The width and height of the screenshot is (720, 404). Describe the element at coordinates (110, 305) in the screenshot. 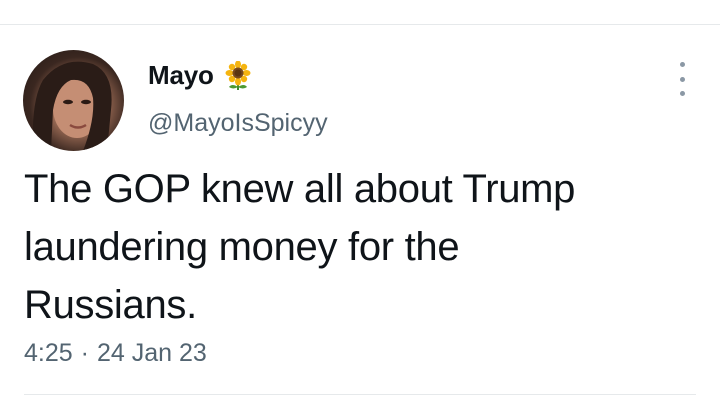

I see `tweet-text-line: Russians.` at that location.